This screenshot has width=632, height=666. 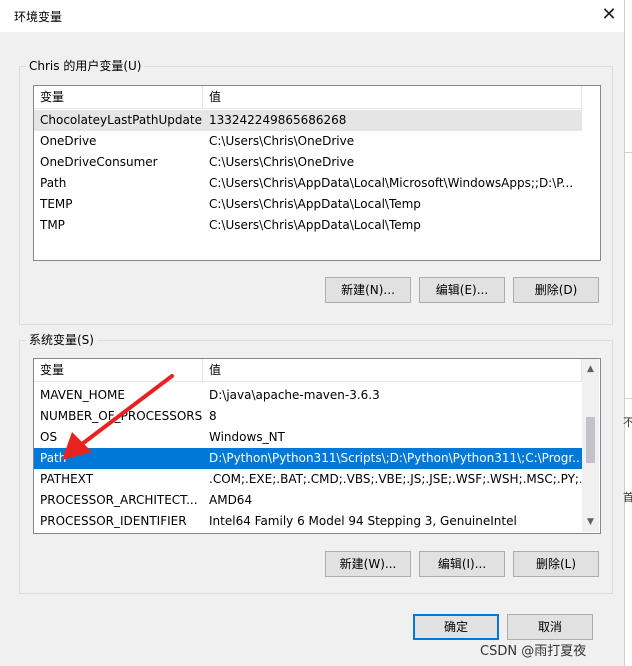 I want to click on chevron-up-icon: ▲, so click(x=590, y=369).